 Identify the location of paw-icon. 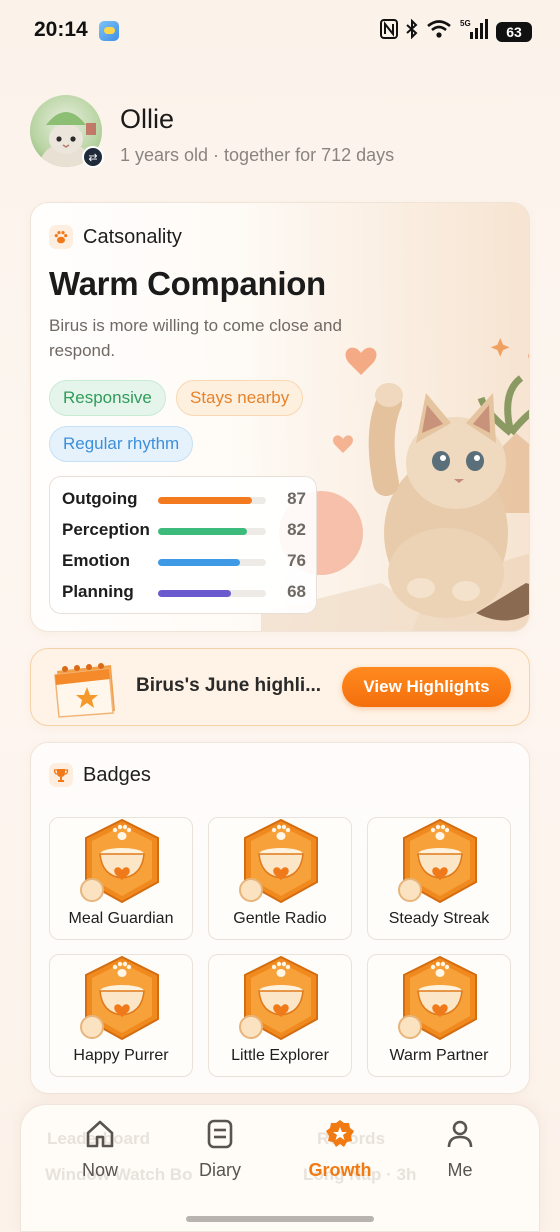
(61, 237).